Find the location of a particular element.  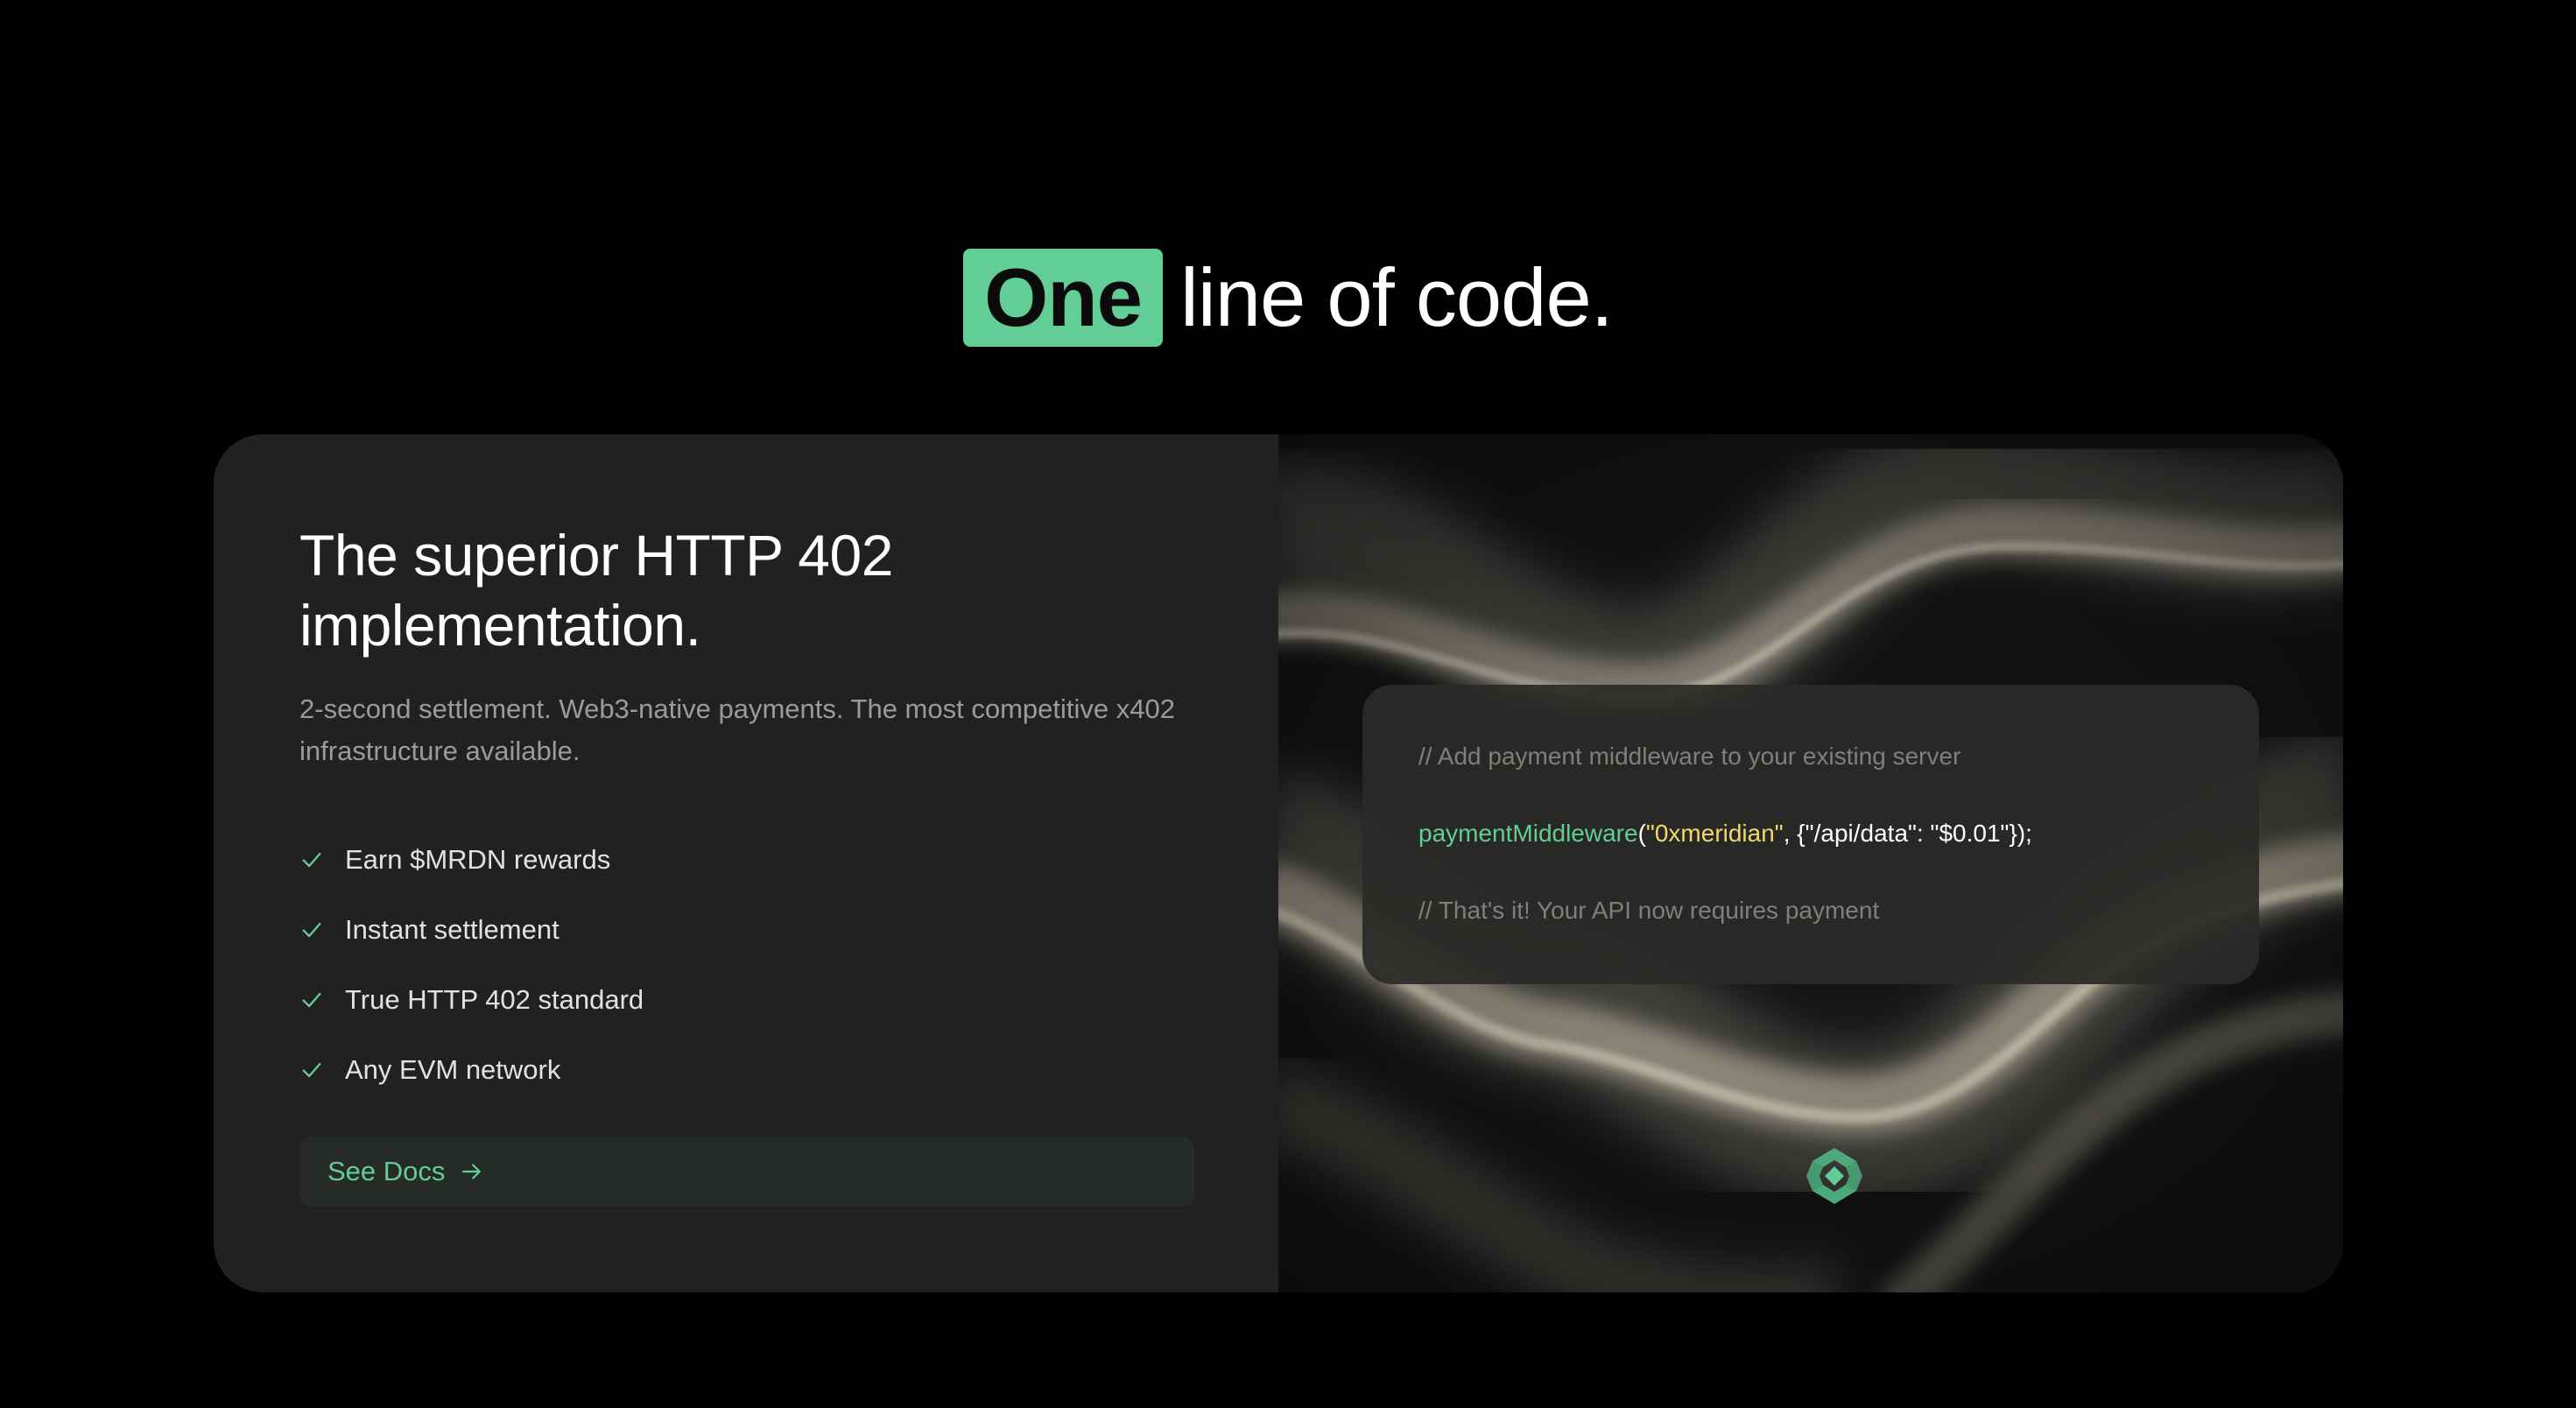

code-open-paren: ( is located at coordinates (1641, 833).